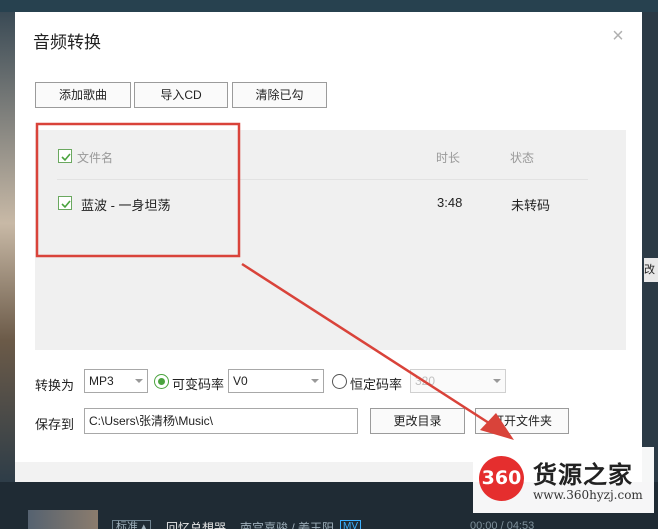 Image resolution: width=658 pixels, height=529 pixels. Describe the element at coordinates (116, 381) in the screenshot. I see `format-select: MP3` at that location.